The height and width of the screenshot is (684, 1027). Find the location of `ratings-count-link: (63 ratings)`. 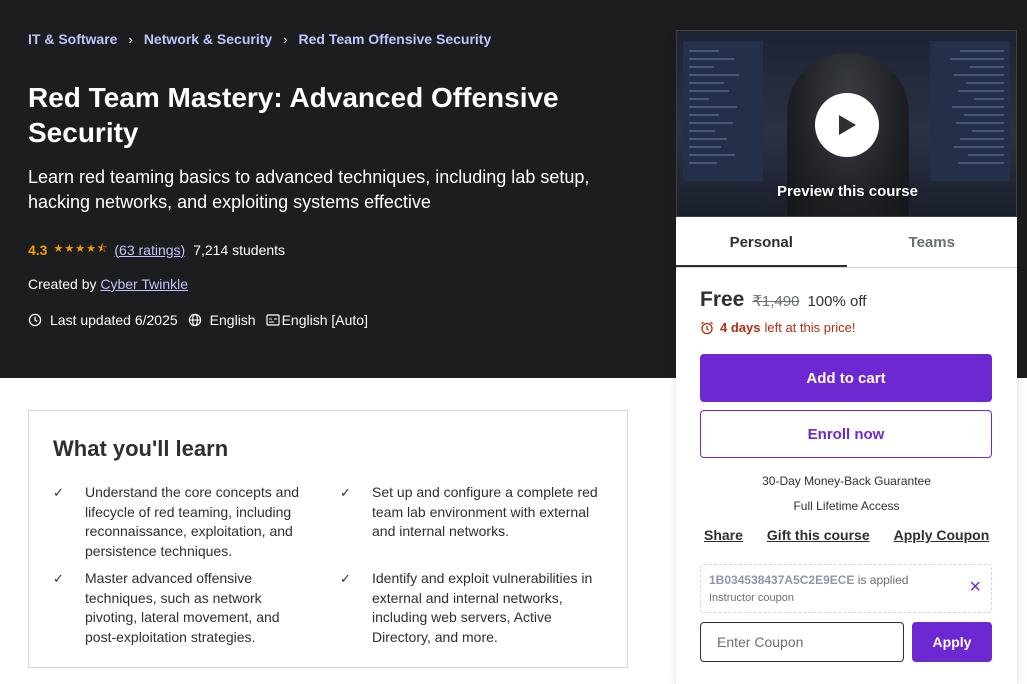

ratings-count-link: (63 ratings) is located at coordinates (149, 250).